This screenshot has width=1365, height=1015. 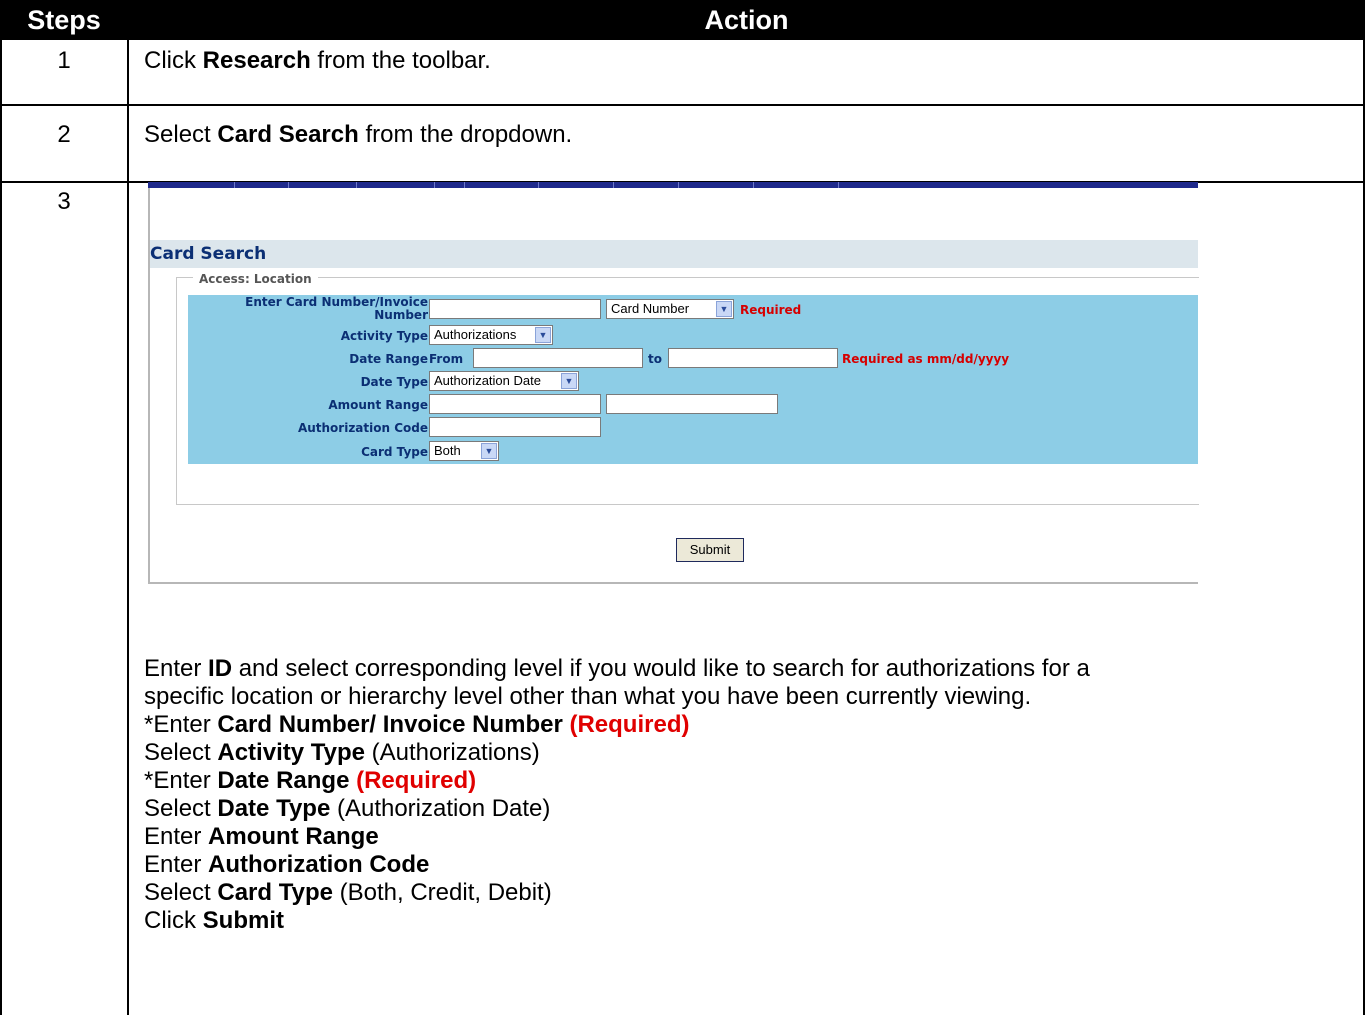 What do you see at coordinates (342, 752) in the screenshot?
I see `instruction-line: Select Activity Type (Authorizations)` at bounding box center [342, 752].